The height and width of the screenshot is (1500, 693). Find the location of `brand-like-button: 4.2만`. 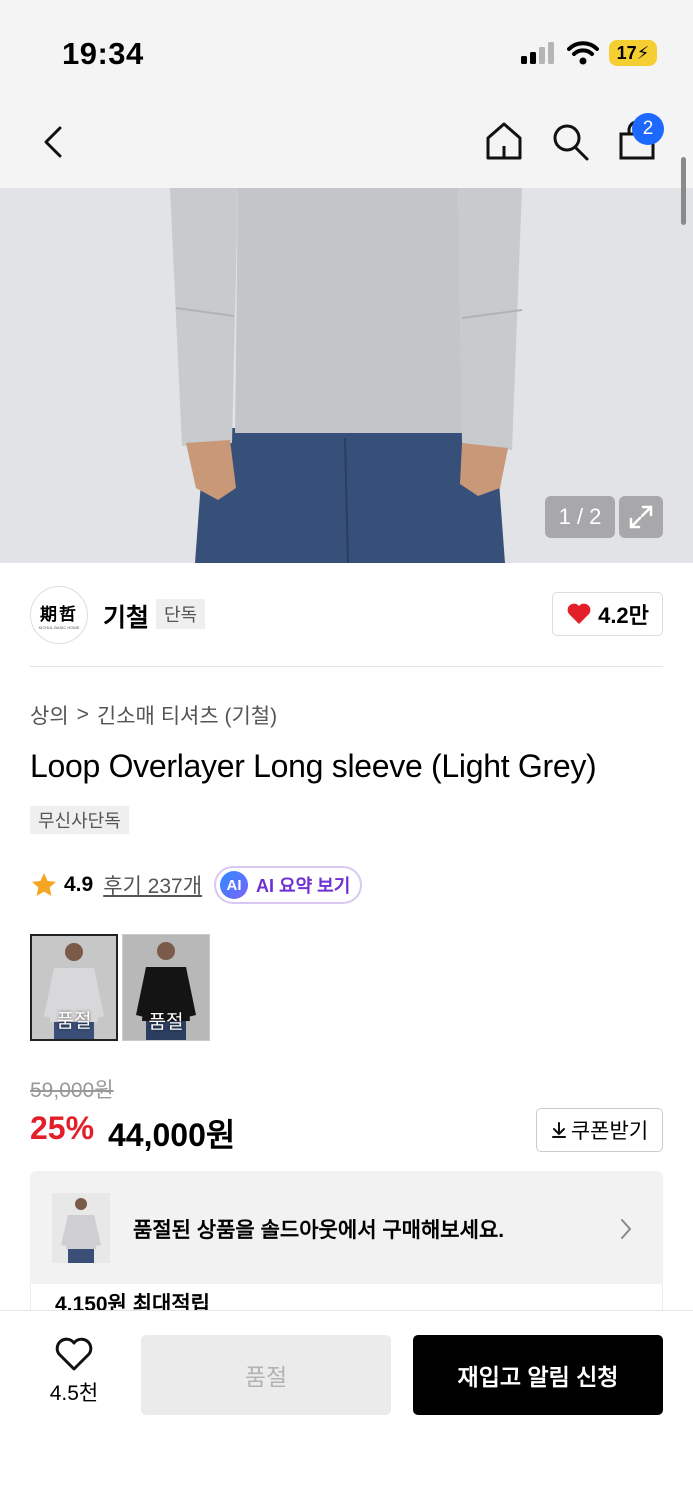

brand-like-button: 4.2만 is located at coordinates (607, 614).